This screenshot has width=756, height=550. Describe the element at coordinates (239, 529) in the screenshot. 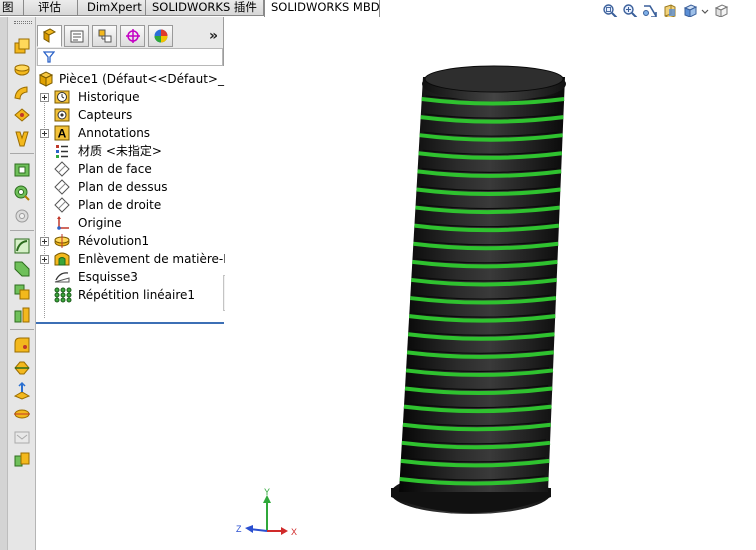

I see `triad-z-label: Z` at that location.